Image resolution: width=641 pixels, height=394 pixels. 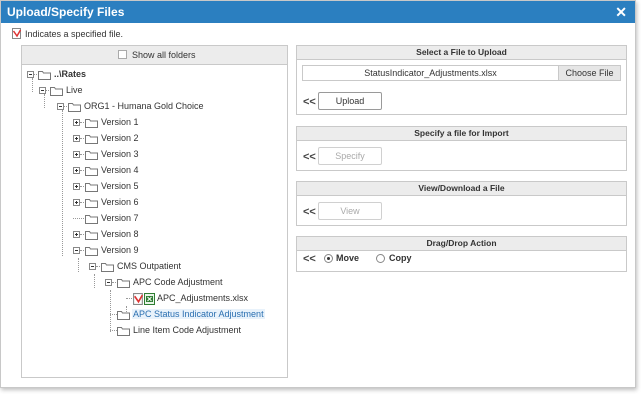 I want to click on dragdrop-panel-header: Drag/Drop Action, so click(x=461, y=244).